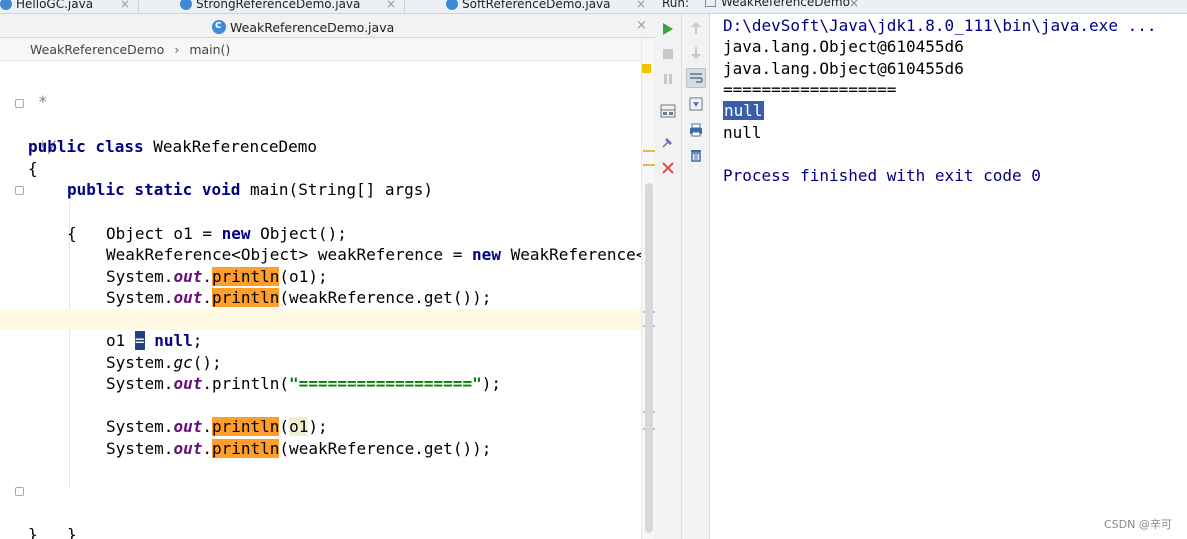  I want to click on scrollbar, so click(649, 358).